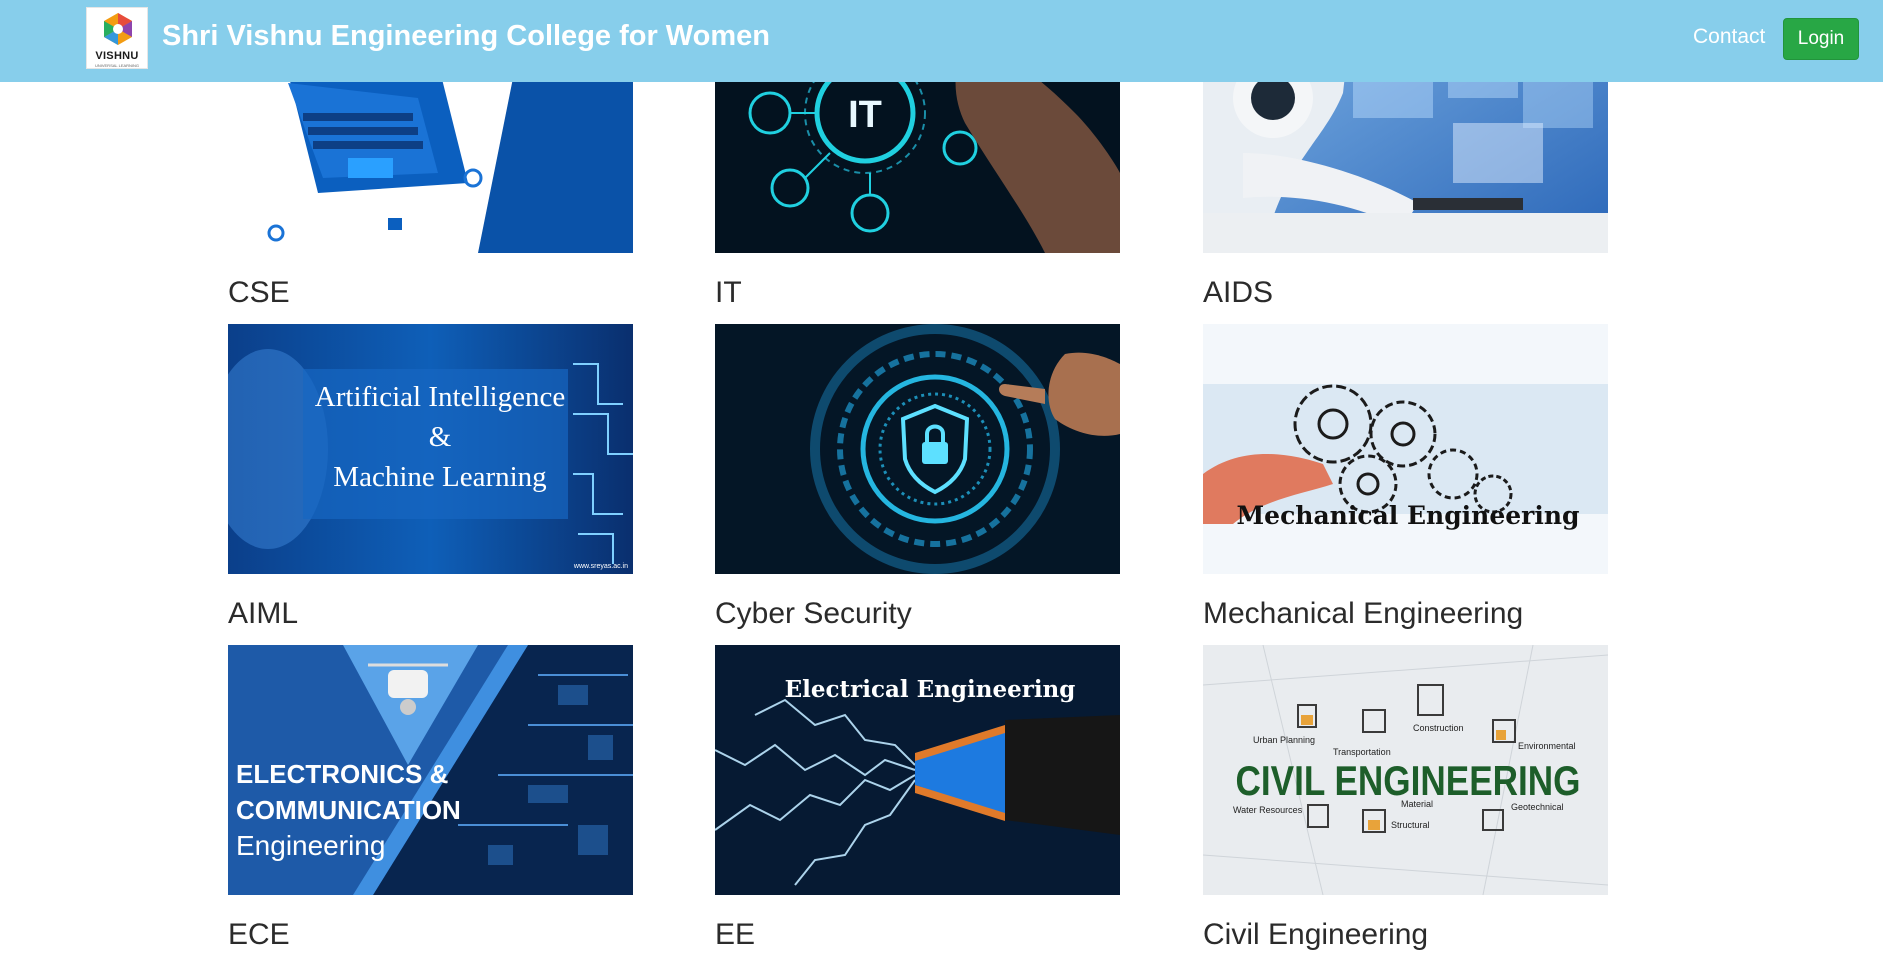  What do you see at coordinates (310, 845) in the screenshot?
I see `ece-image-line3: Engineering` at bounding box center [310, 845].